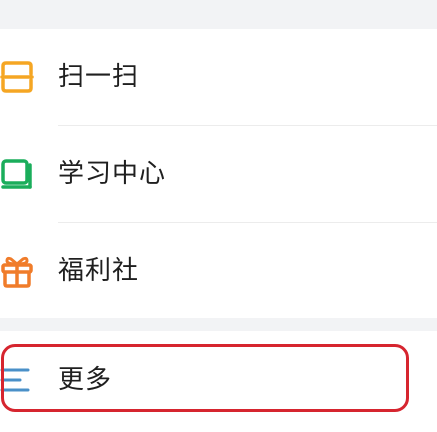  Describe the element at coordinates (85, 379) in the screenshot. I see `menu-item-label: 更多` at that location.